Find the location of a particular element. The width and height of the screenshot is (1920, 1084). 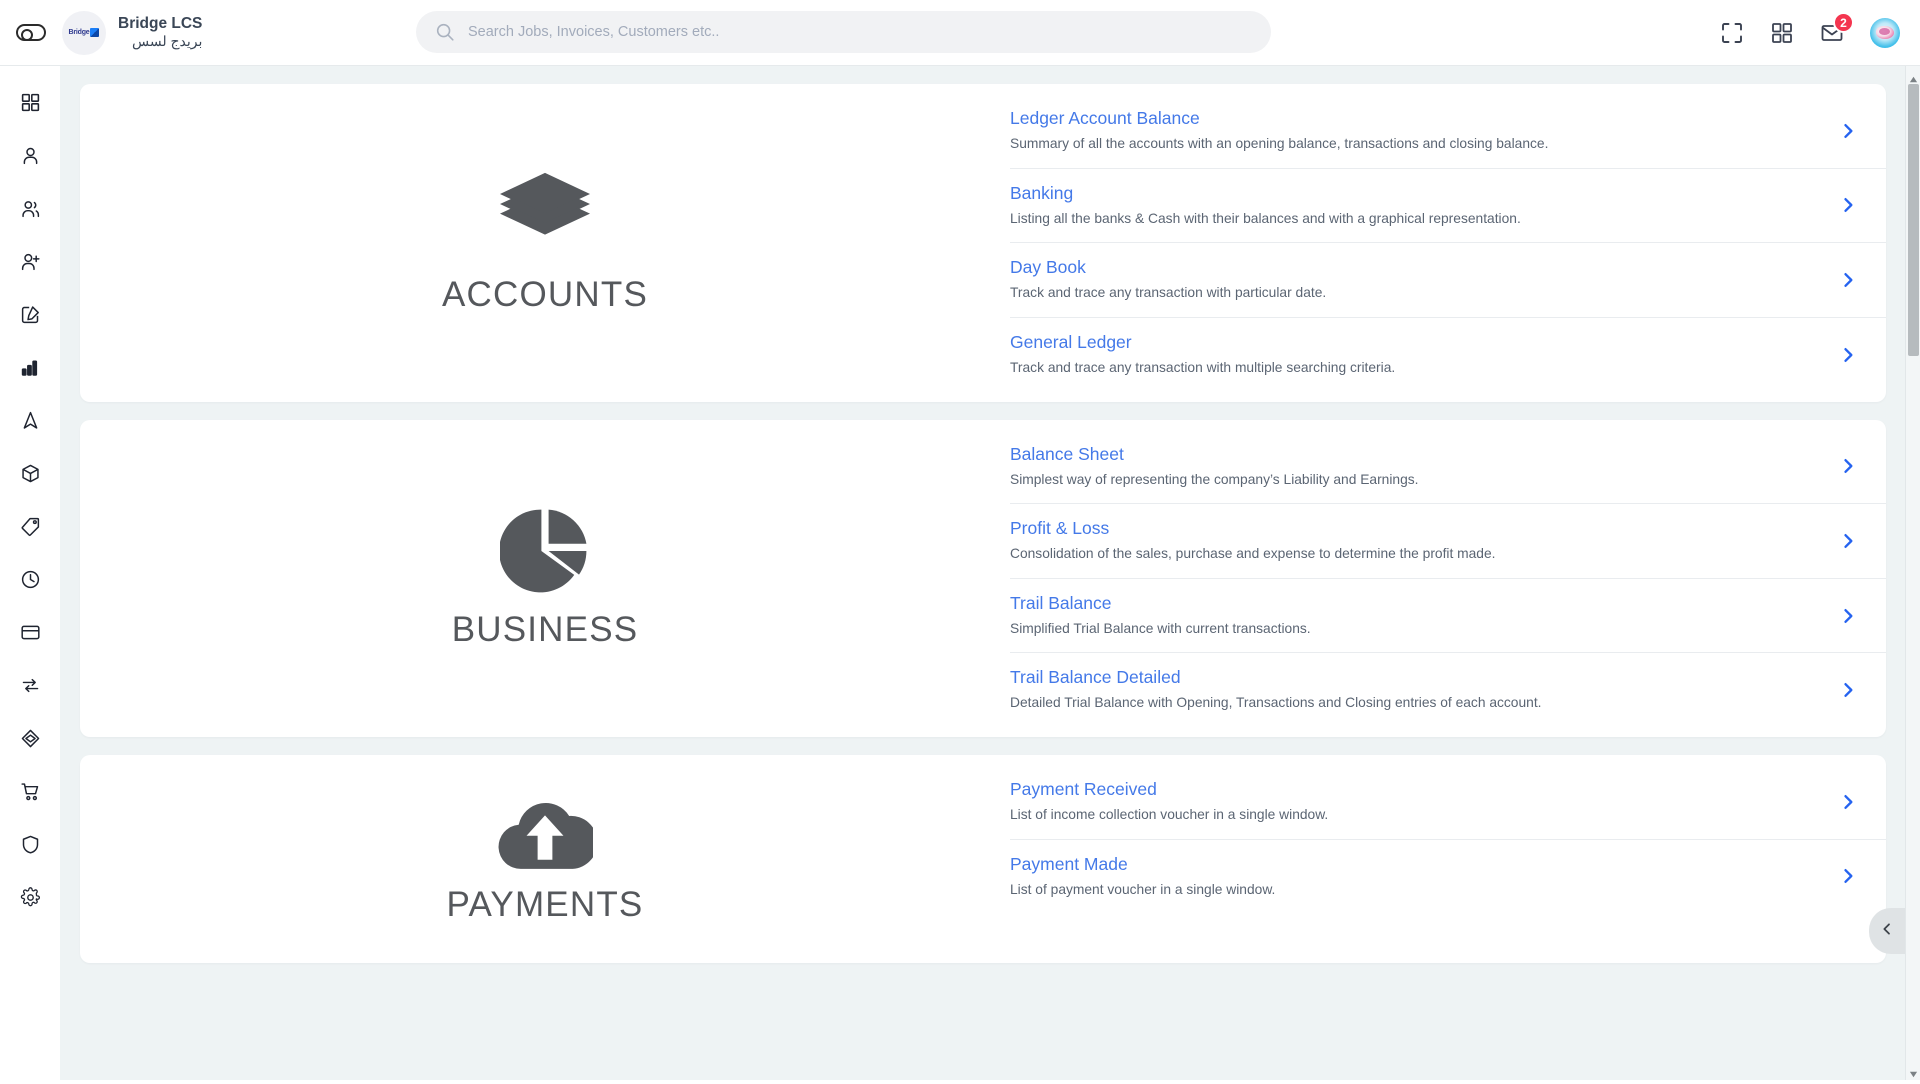

pie-chart-icon is located at coordinates (545, 551).